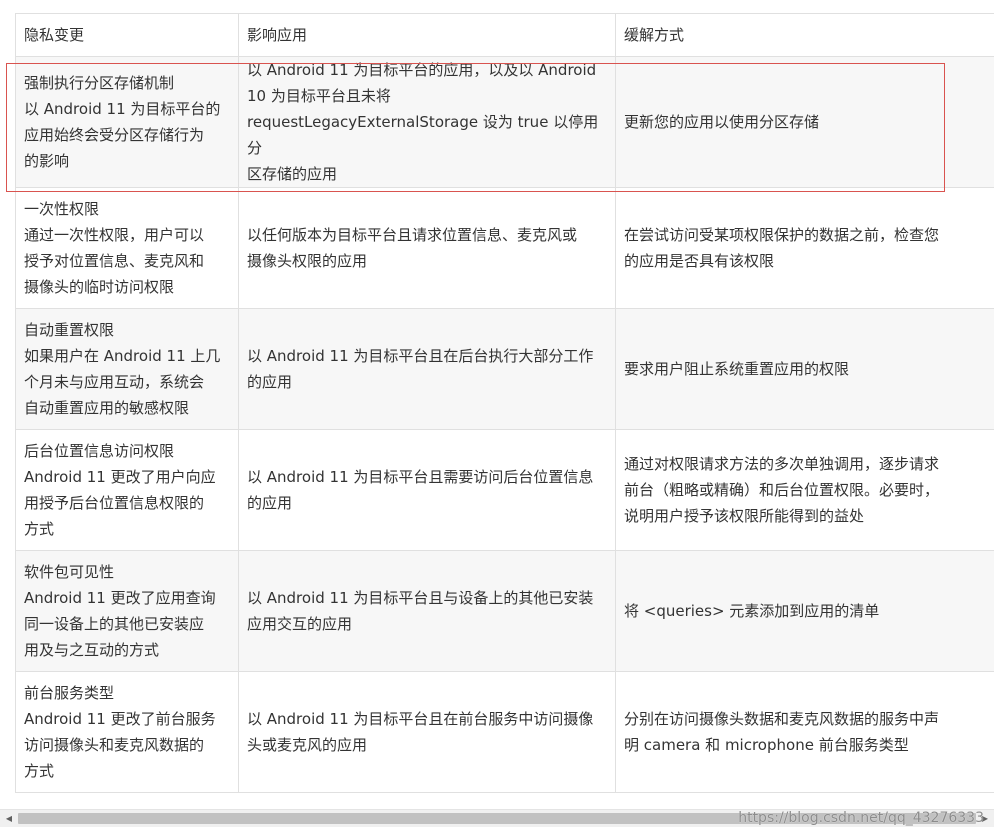 Image resolution: width=994 pixels, height=839 pixels. Describe the element at coordinates (420, 598) in the screenshot. I see `cell-text-line: 以 Android 11 为目标平台且与设备上的其他已安装` at that location.